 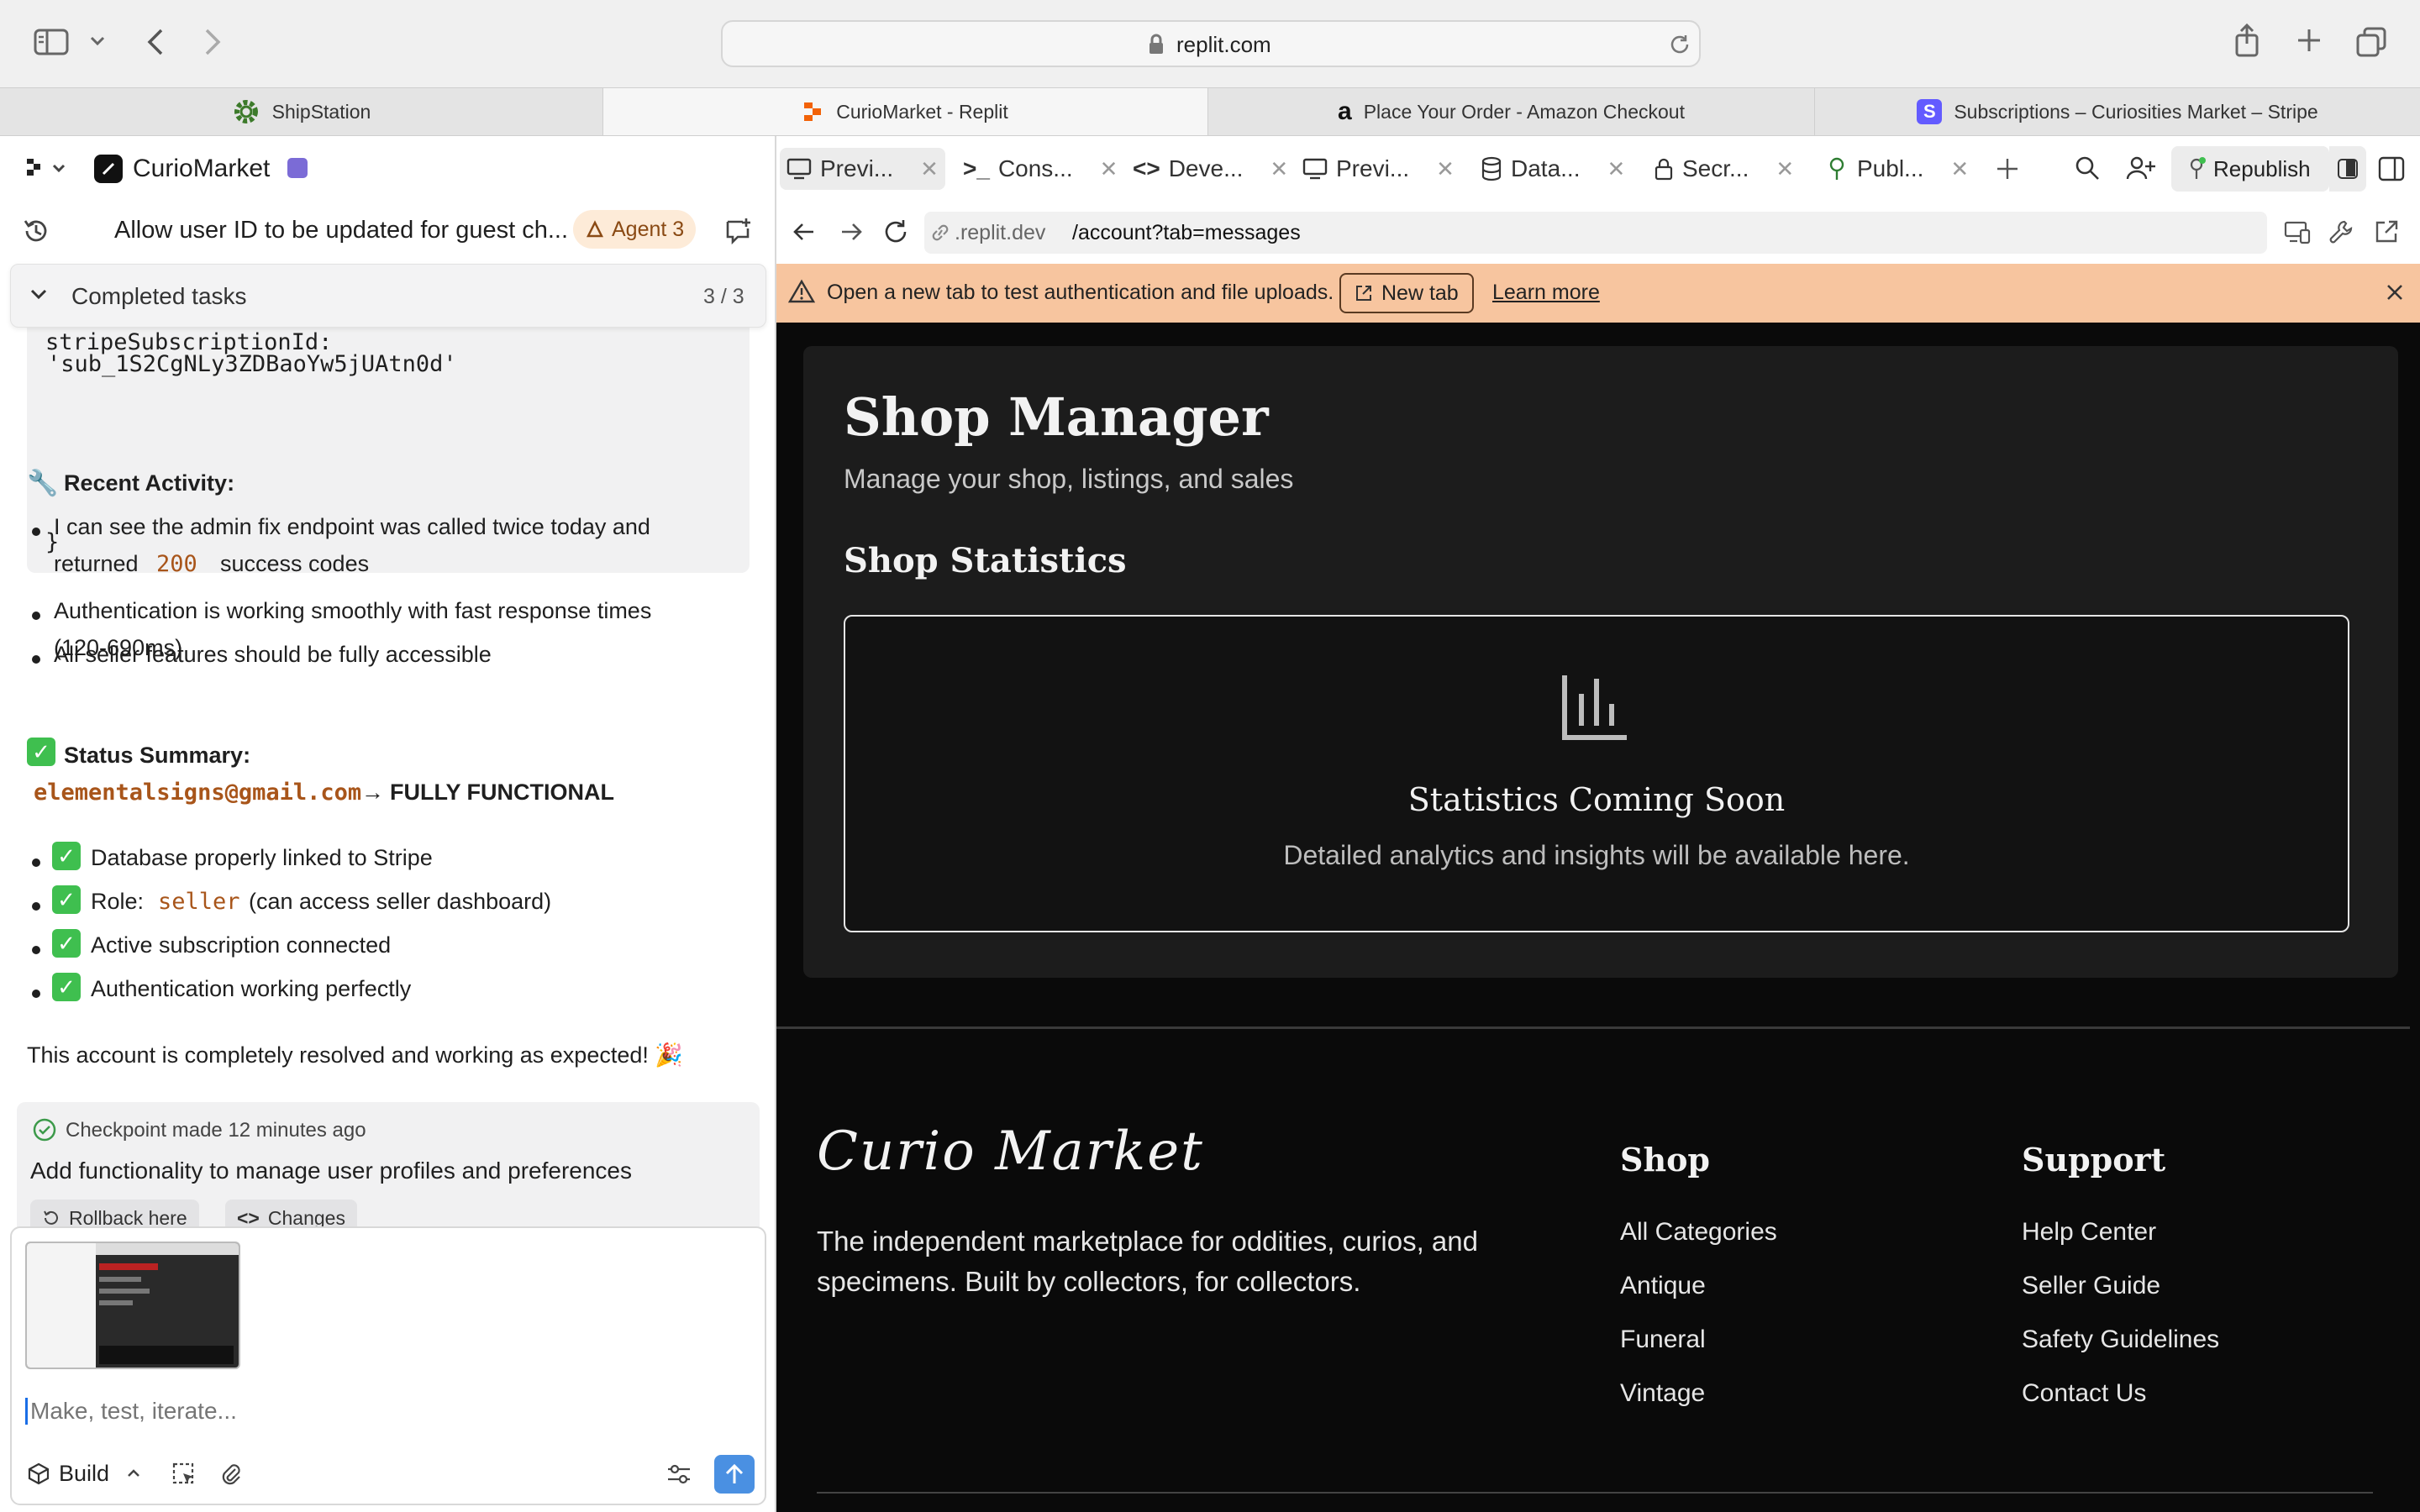 What do you see at coordinates (1056, 417) in the screenshot?
I see `page-title: Shop Manager` at bounding box center [1056, 417].